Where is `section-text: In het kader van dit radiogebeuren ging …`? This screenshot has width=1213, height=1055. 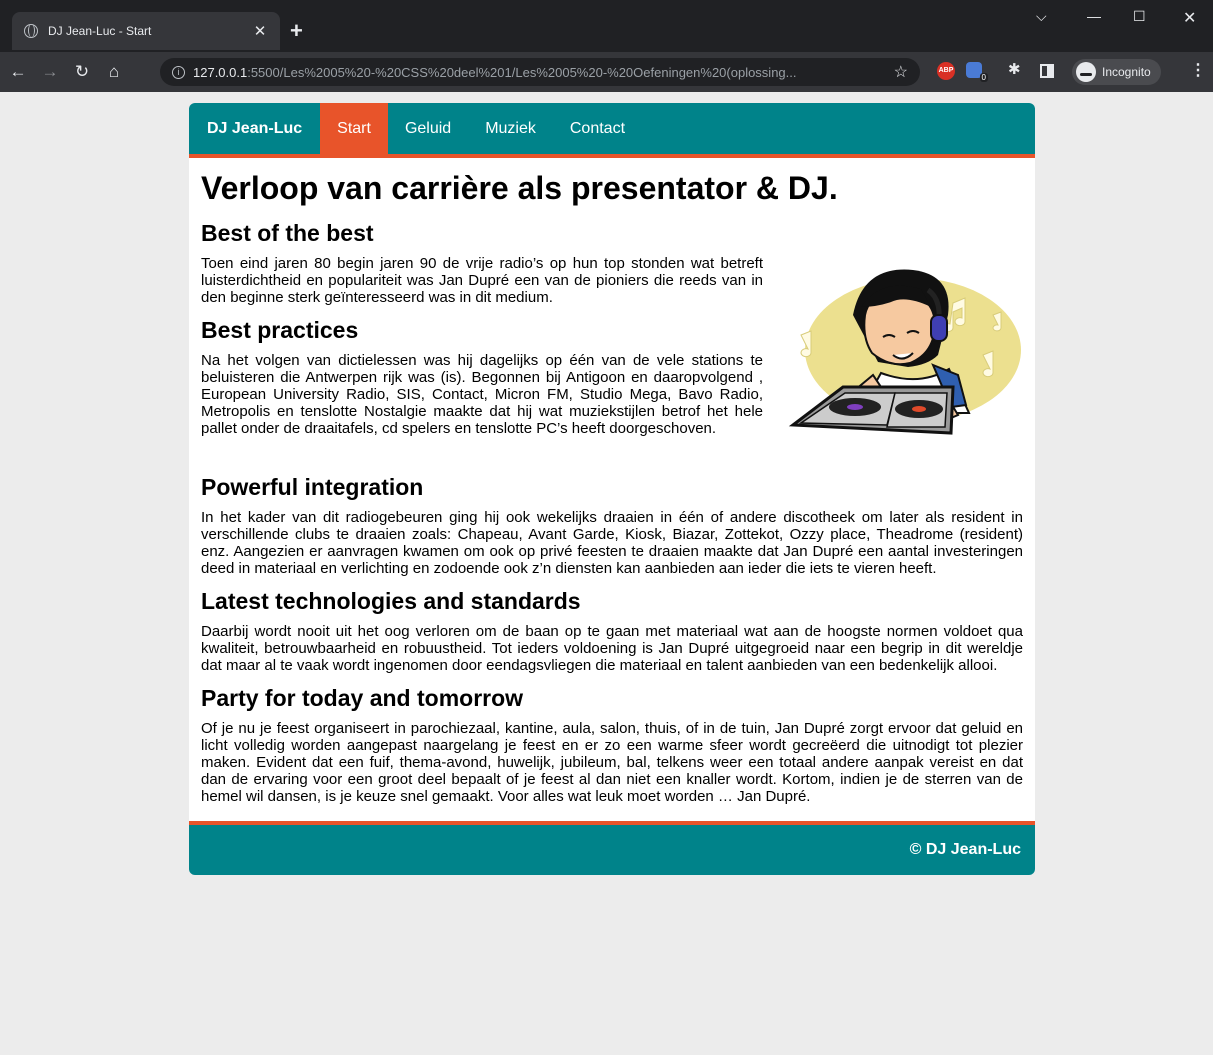 section-text: In het kader van dit radiogebeuren ging … is located at coordinates (612, 543).